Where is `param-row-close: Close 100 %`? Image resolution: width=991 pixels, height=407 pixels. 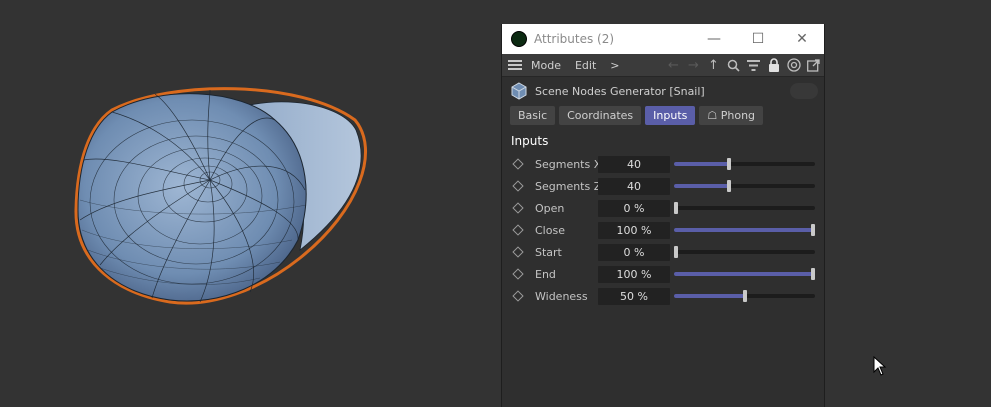
param-row-close: Close 100 % is located at coordinates (663, 230).